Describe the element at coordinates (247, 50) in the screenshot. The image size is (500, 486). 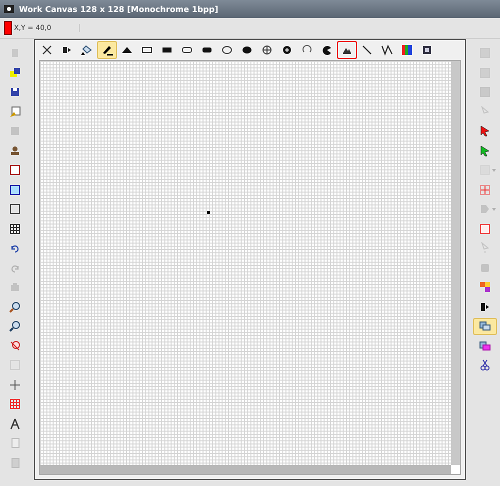
I see `filled-ellipse-icon` at that location.